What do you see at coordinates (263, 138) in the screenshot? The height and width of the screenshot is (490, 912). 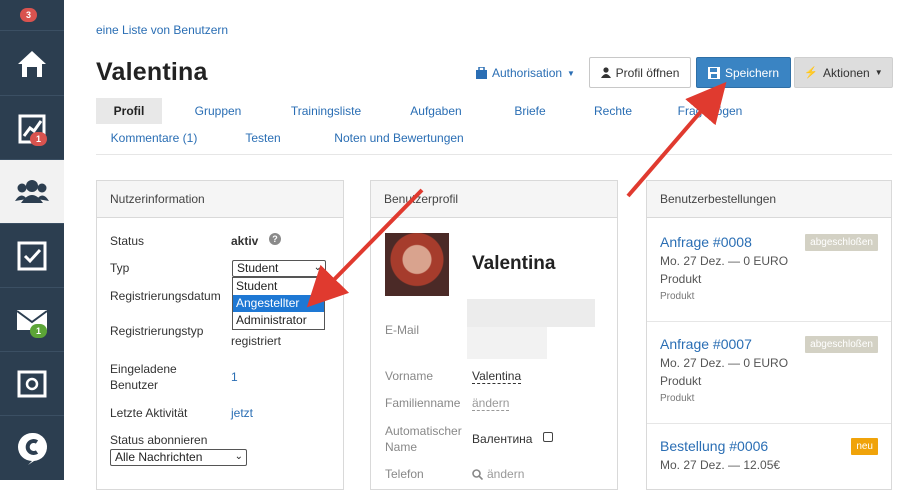 I see `tab-testen: Testen` at bounding box center [263, 138].